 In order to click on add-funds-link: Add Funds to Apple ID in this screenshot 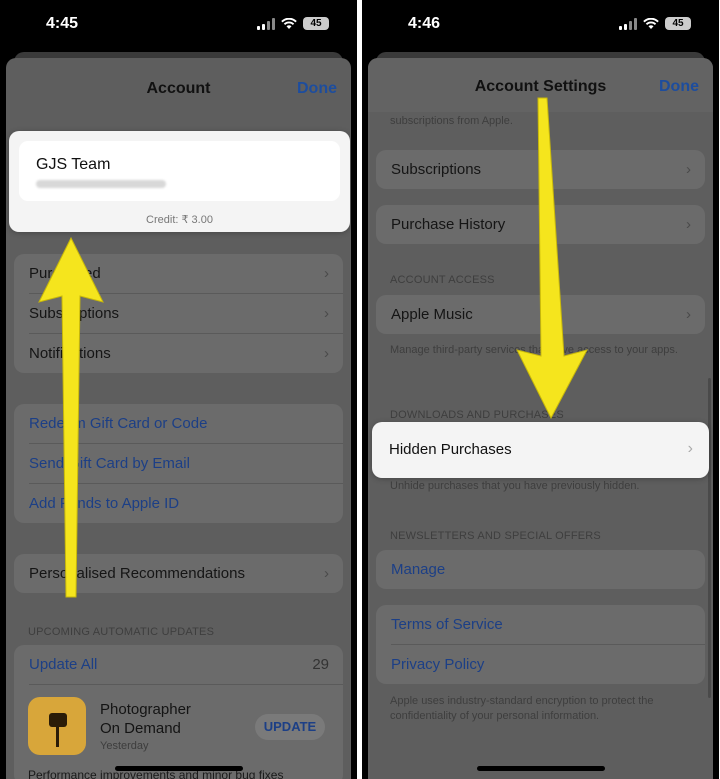, I will do `click(178, 503)`.